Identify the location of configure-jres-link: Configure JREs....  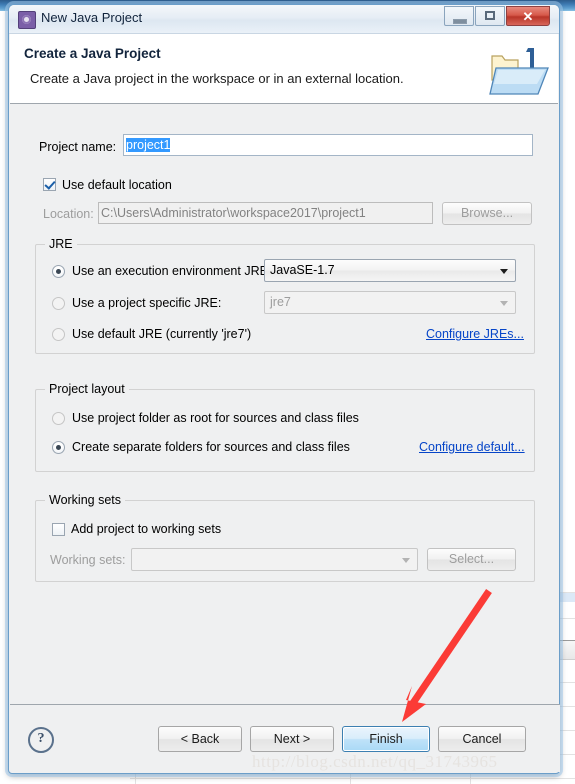
(475, 334).